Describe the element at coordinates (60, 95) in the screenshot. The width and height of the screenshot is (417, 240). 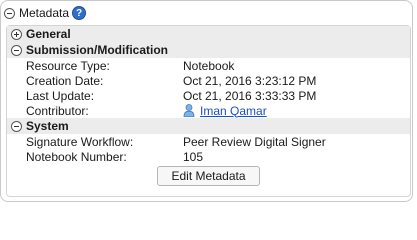
I see `field-label: Last Update:` at that location.